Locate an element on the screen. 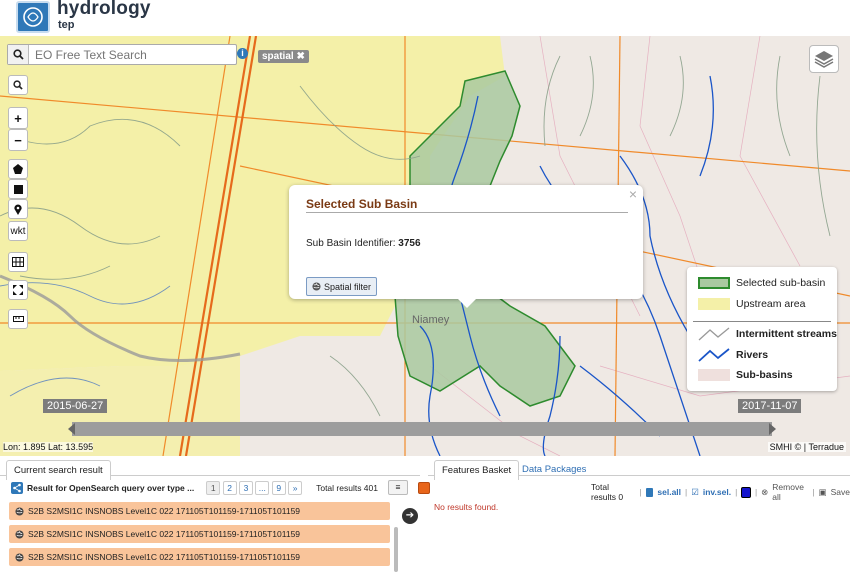  zoom-out-button: − is located at coordinates (18, 140).